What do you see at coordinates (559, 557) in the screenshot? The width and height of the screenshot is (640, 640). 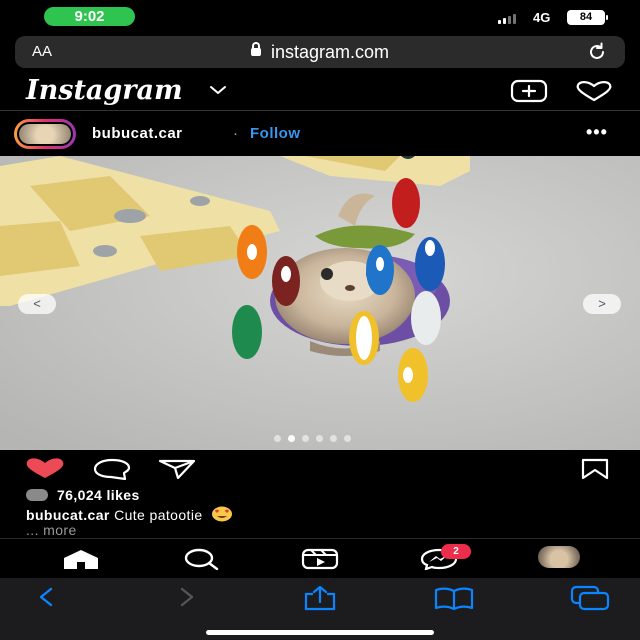 I see `profile-avatar` at bounding box center [559, 557].